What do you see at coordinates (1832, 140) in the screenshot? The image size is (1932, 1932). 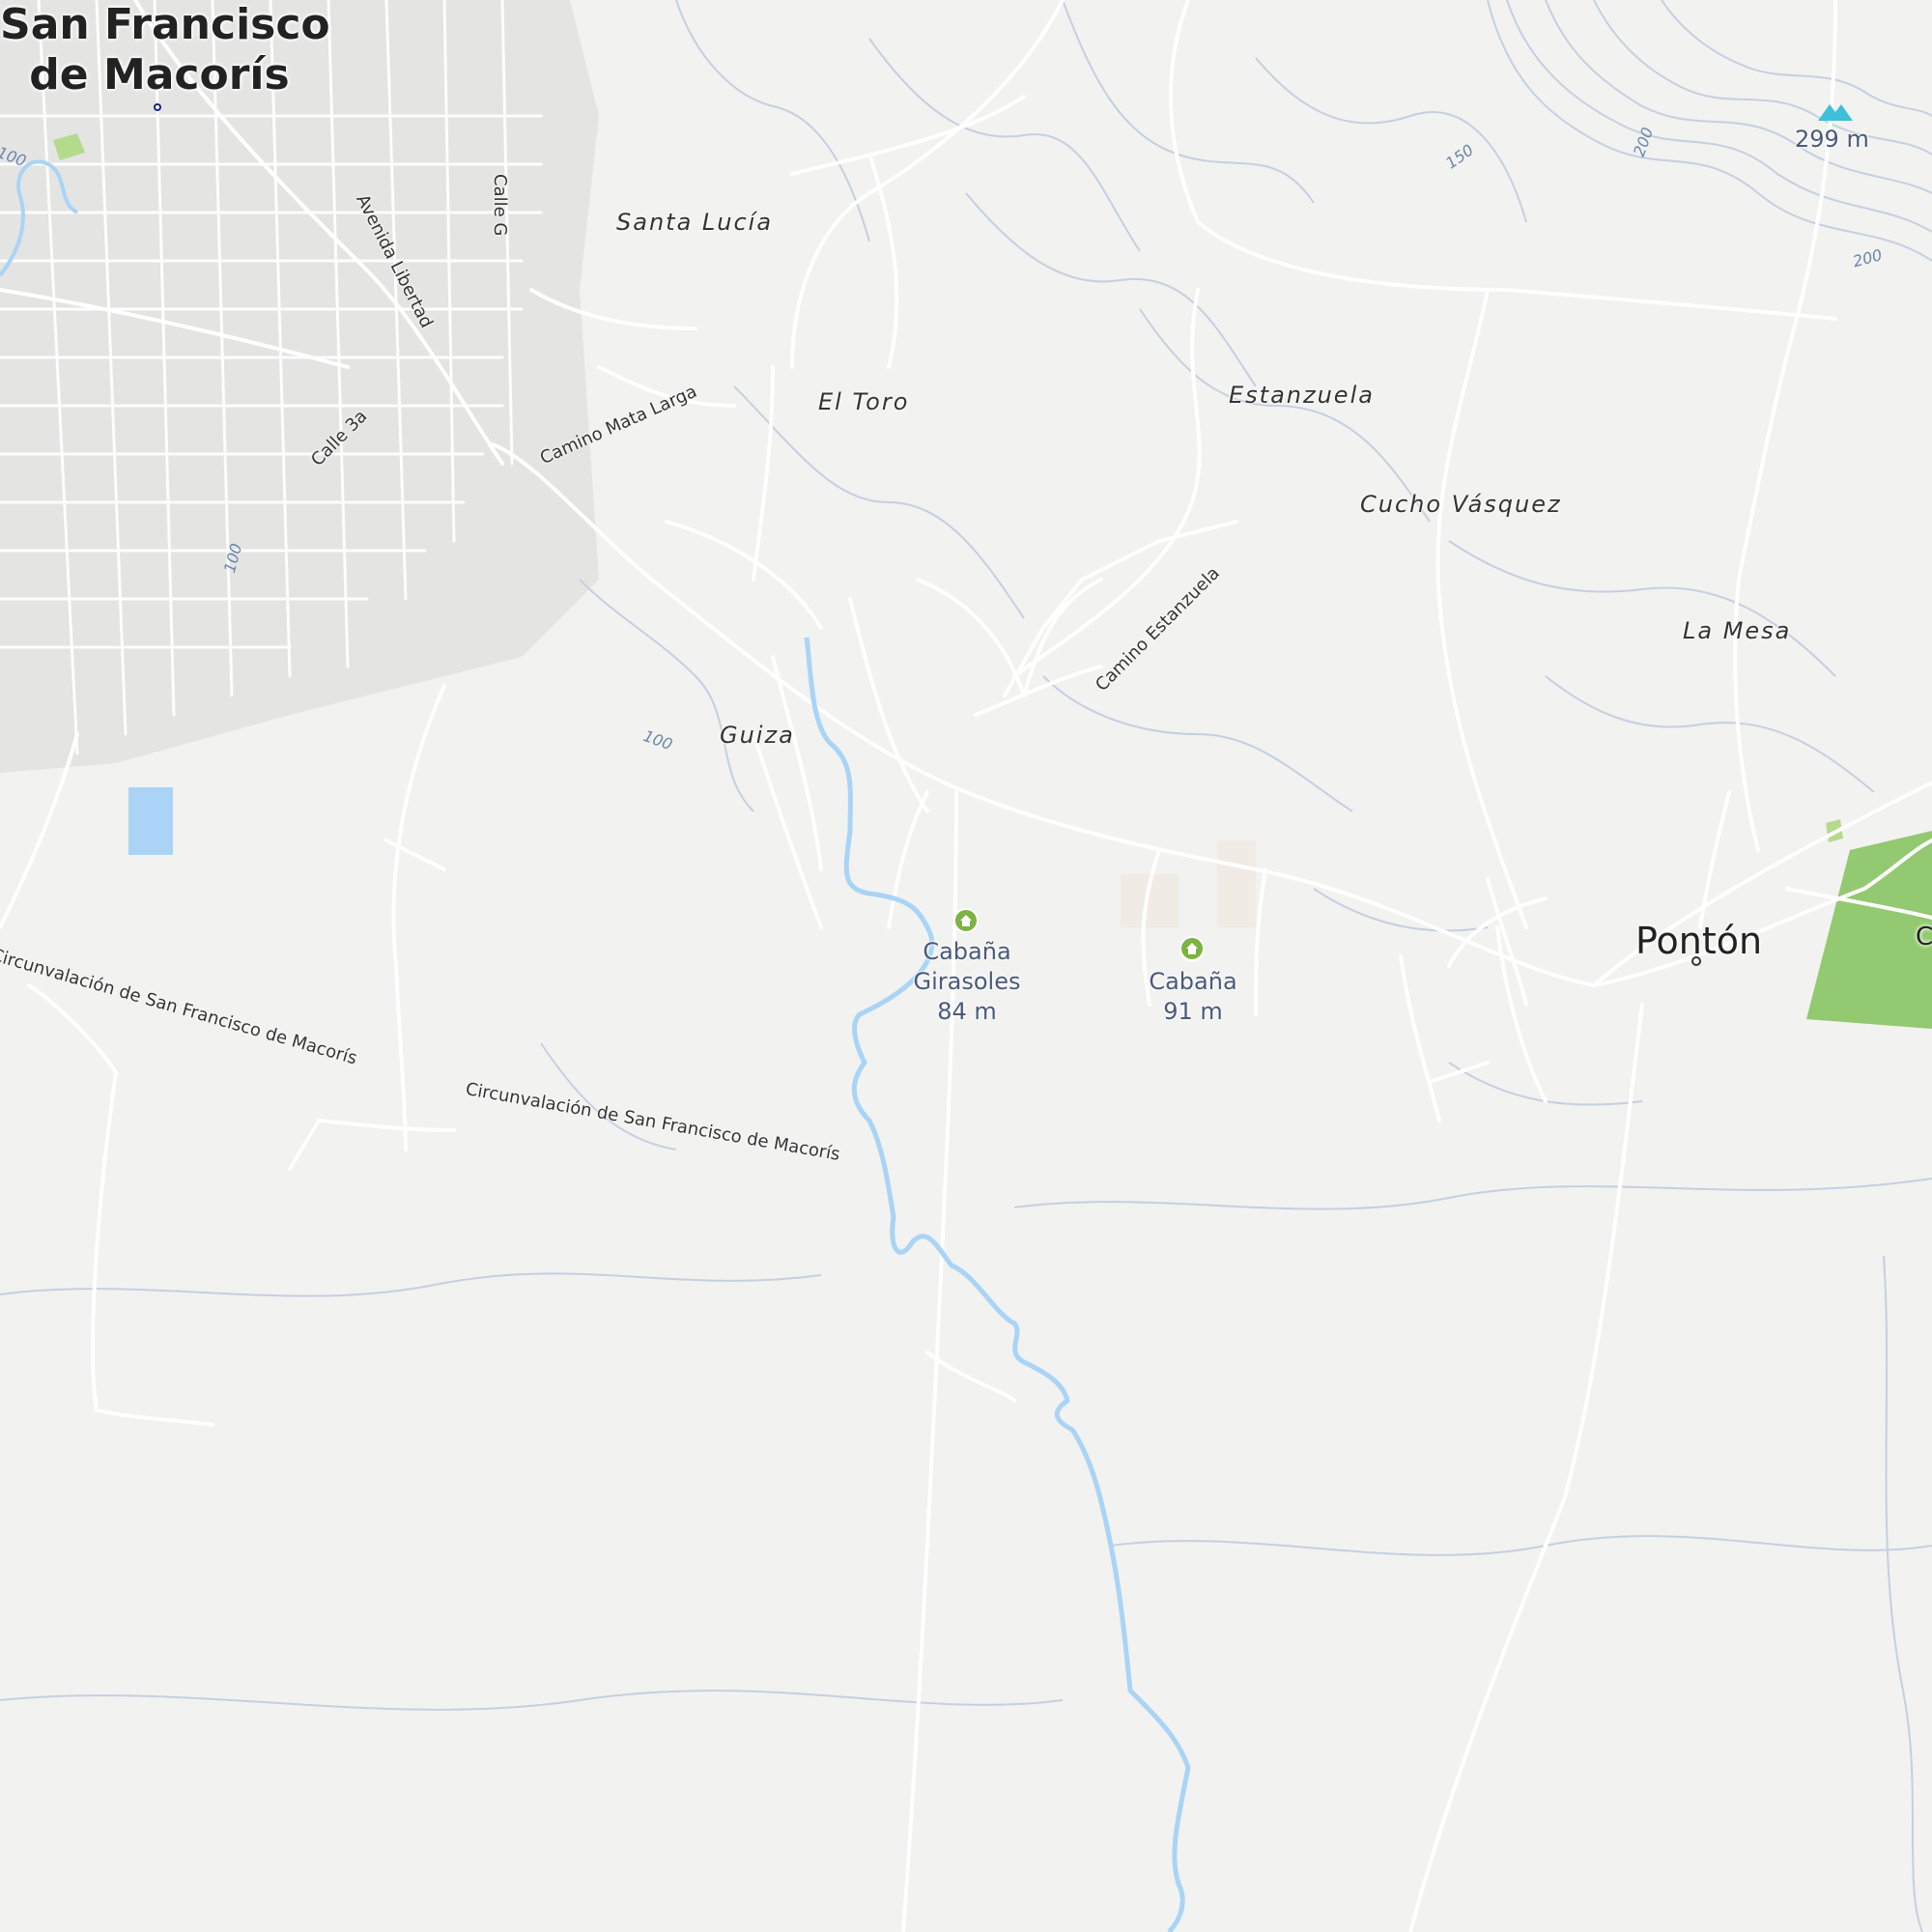 I see `peak-elevation-label: 299 m` at bounding box center [1832, 140].